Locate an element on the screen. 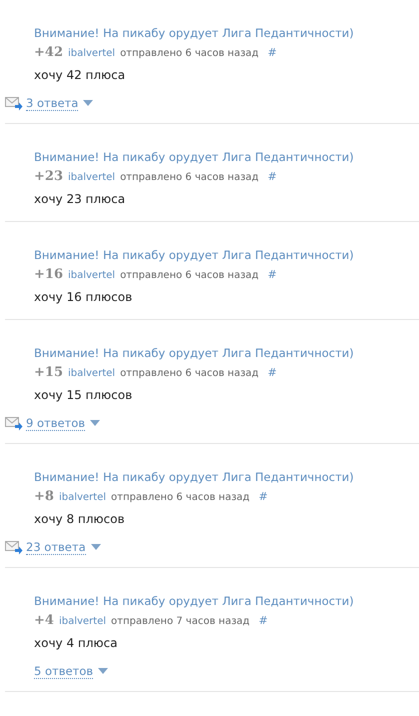  replies-toggle: 23 ответа is located at coordinates (56, 547).